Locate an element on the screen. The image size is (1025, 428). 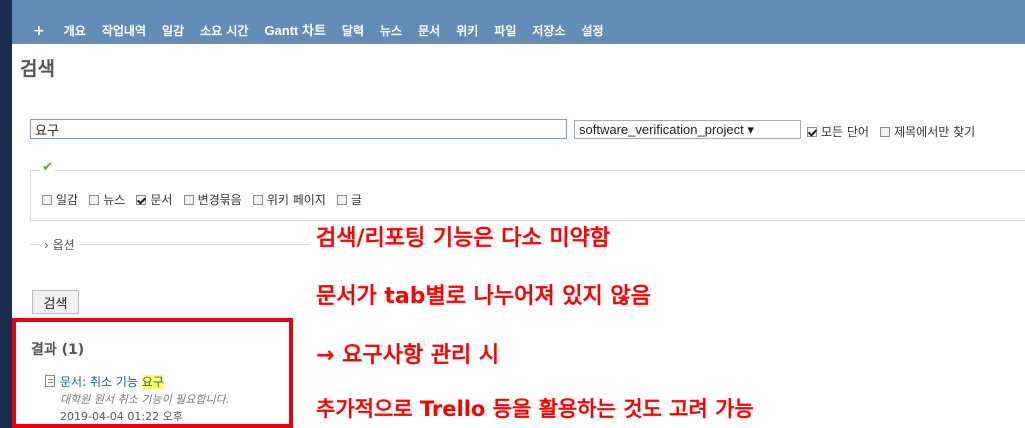
tab-time-entries: 소요 시간 is located at coordinates (224, 33).